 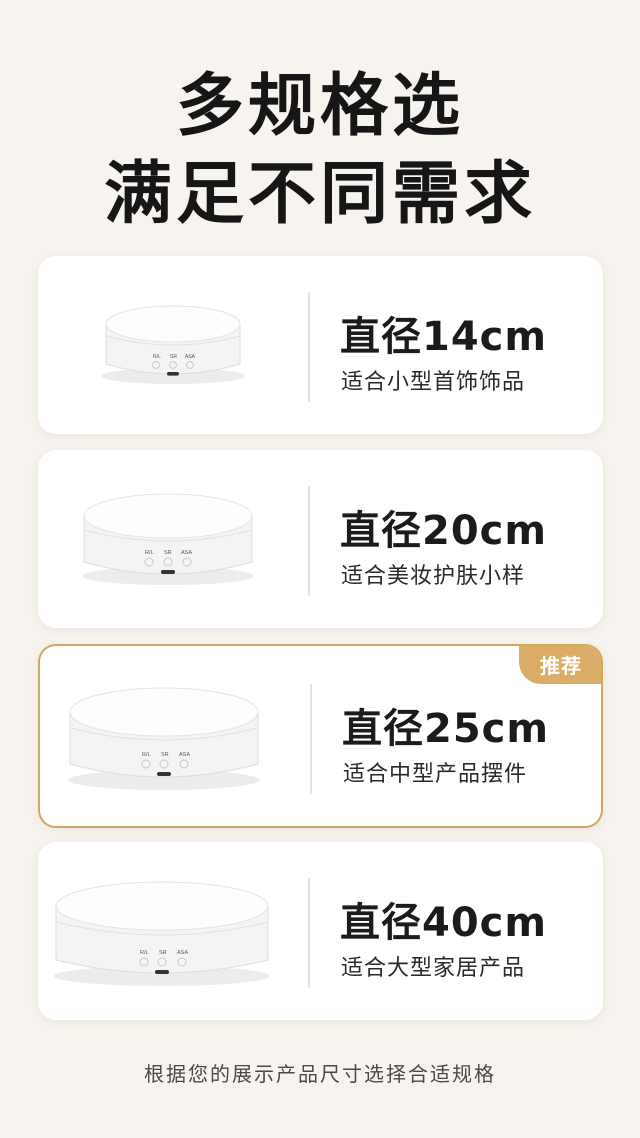 I want to click on size-title: 直径20cm, so click(x=444, y=531).